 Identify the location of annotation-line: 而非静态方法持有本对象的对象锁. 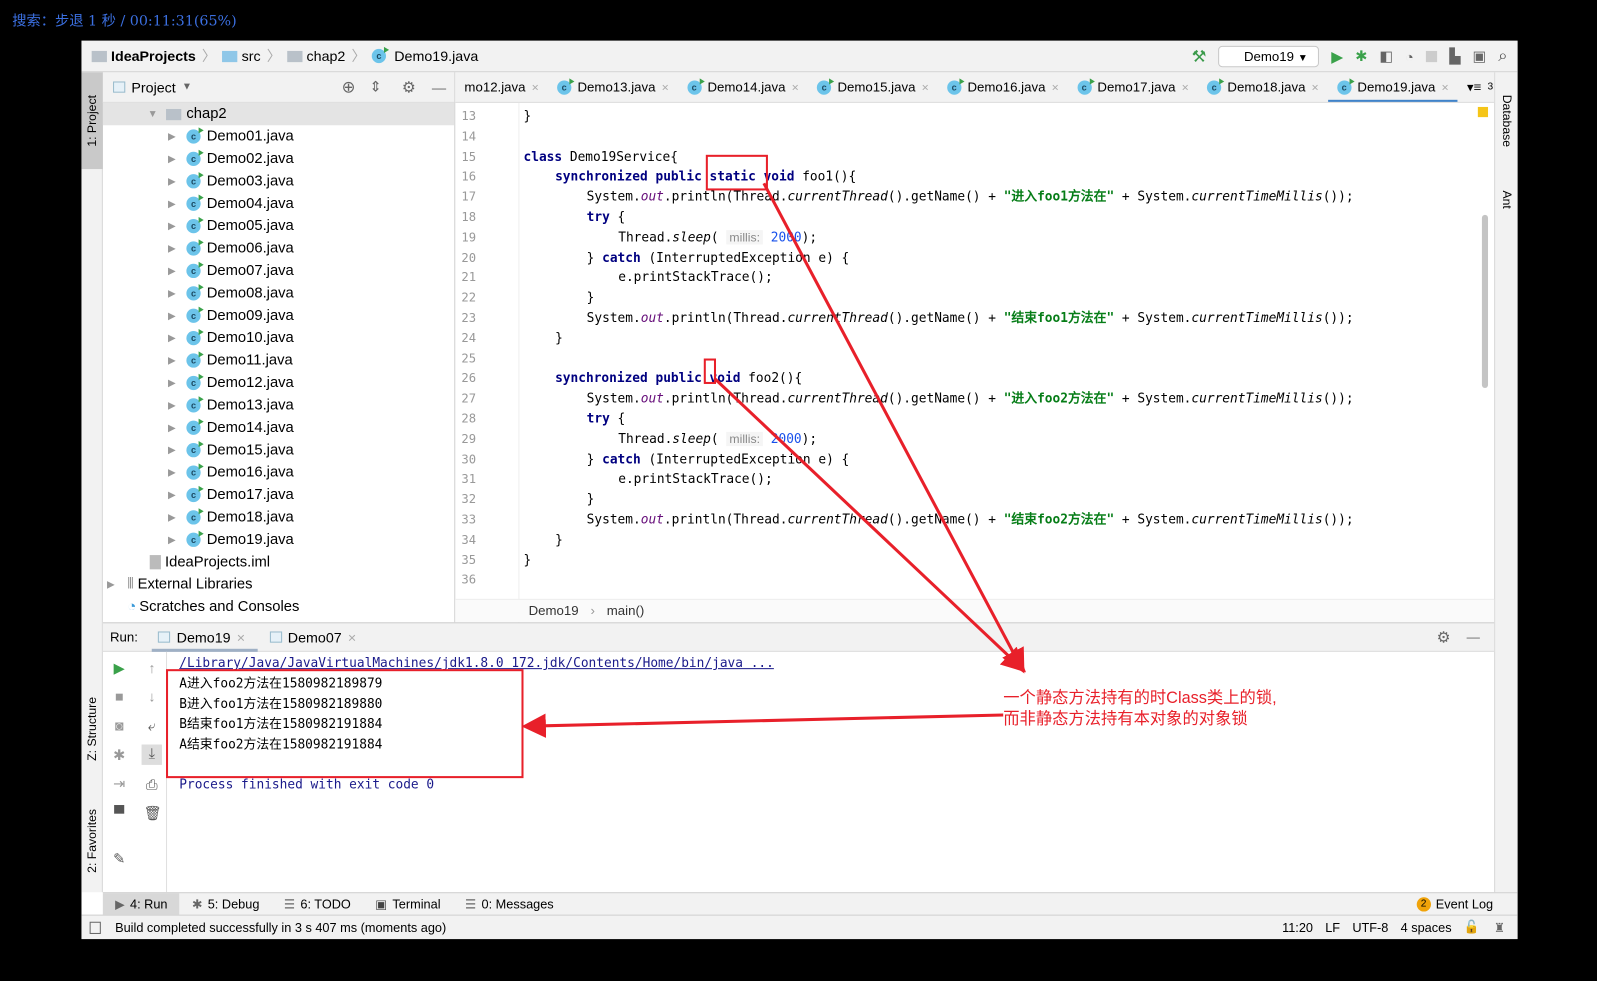
(1125, 719).